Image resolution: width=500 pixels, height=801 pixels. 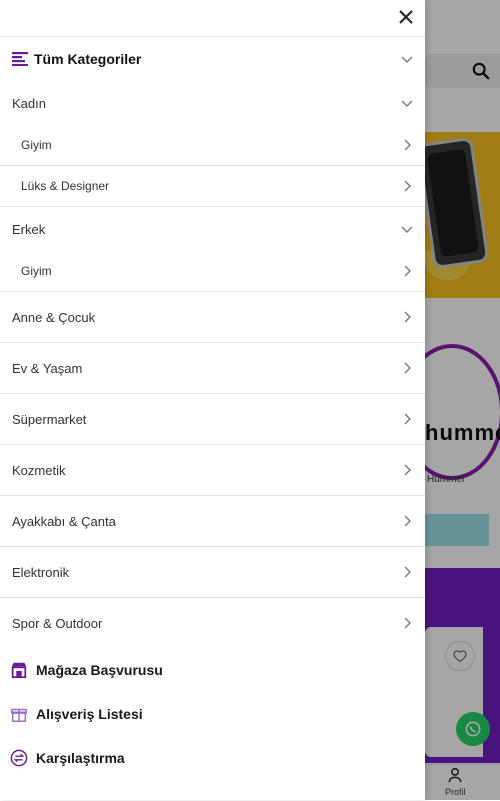 What do you see at coordinates (65, 186) in the screenshot?
I see `subcategory-label: Lüks & Designer` at bounding box center [65, 186].